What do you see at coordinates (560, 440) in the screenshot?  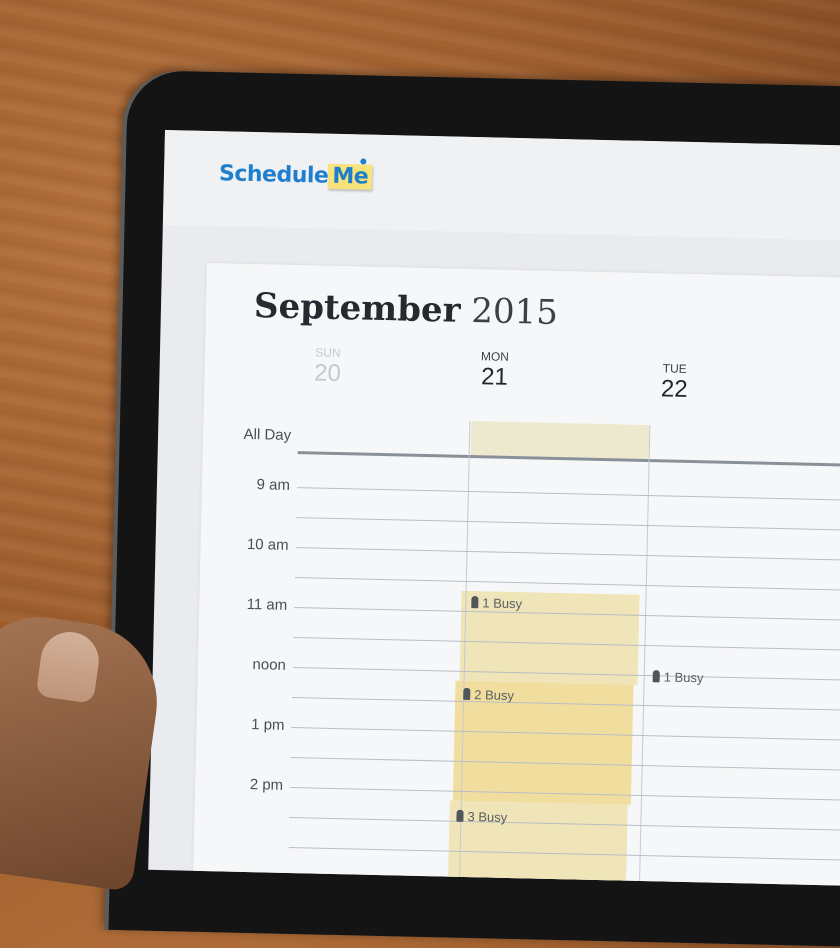 I see `all-day-cell-mon` at bounding box center [560, 440].